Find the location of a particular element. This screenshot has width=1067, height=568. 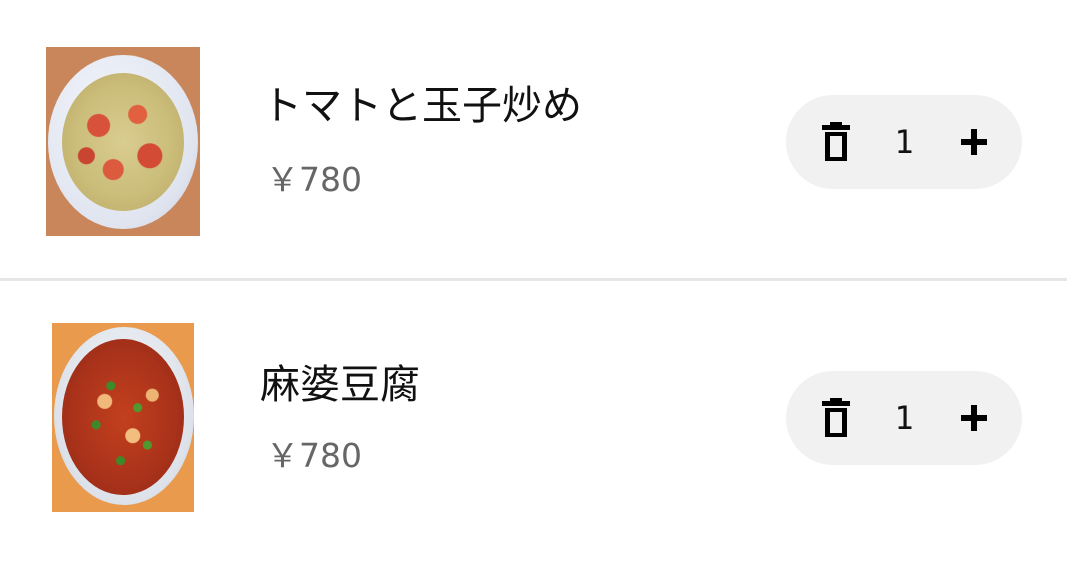

item-name: トマトと玉子炒め is located at coordinates (422, 106).